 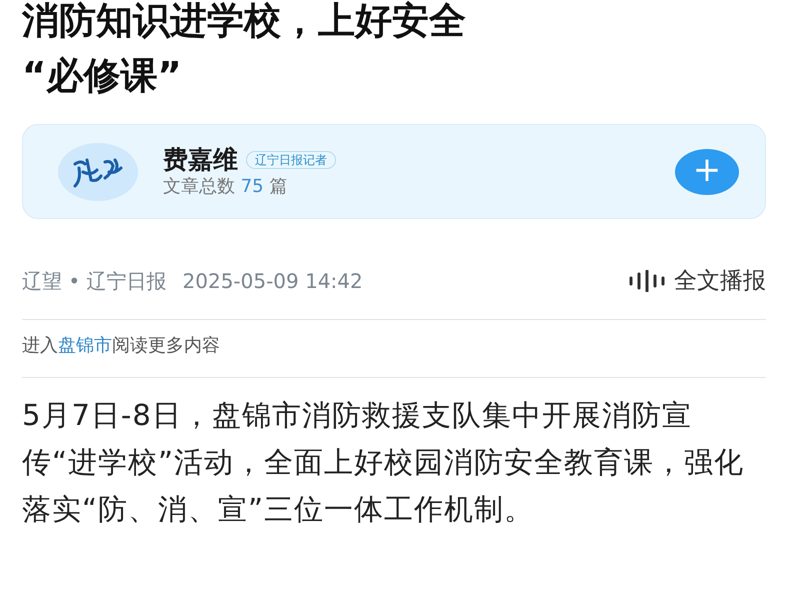 What do you see at coordinates (707, 171) in the screenshot?
I see `follow-button: +` at bounding box center [707, 171].